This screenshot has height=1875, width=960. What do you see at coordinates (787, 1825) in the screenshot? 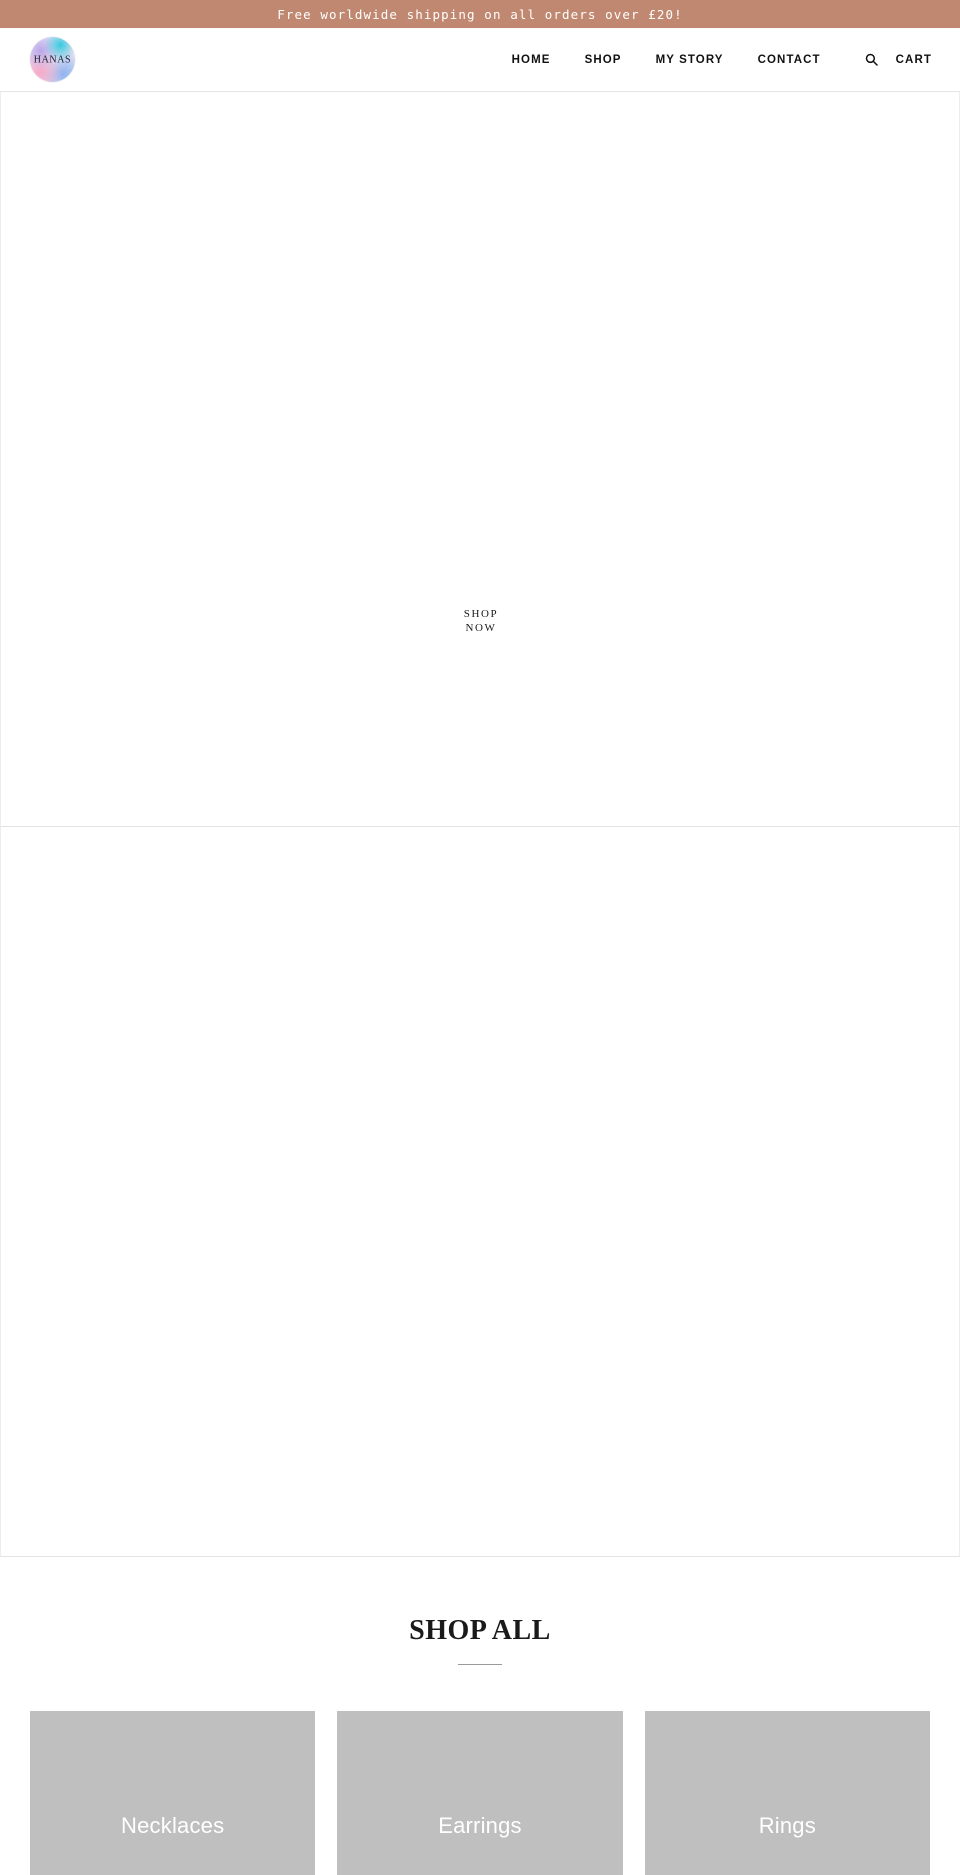
I see `category-card-label: Rings` at bounding box center [787, 1825].